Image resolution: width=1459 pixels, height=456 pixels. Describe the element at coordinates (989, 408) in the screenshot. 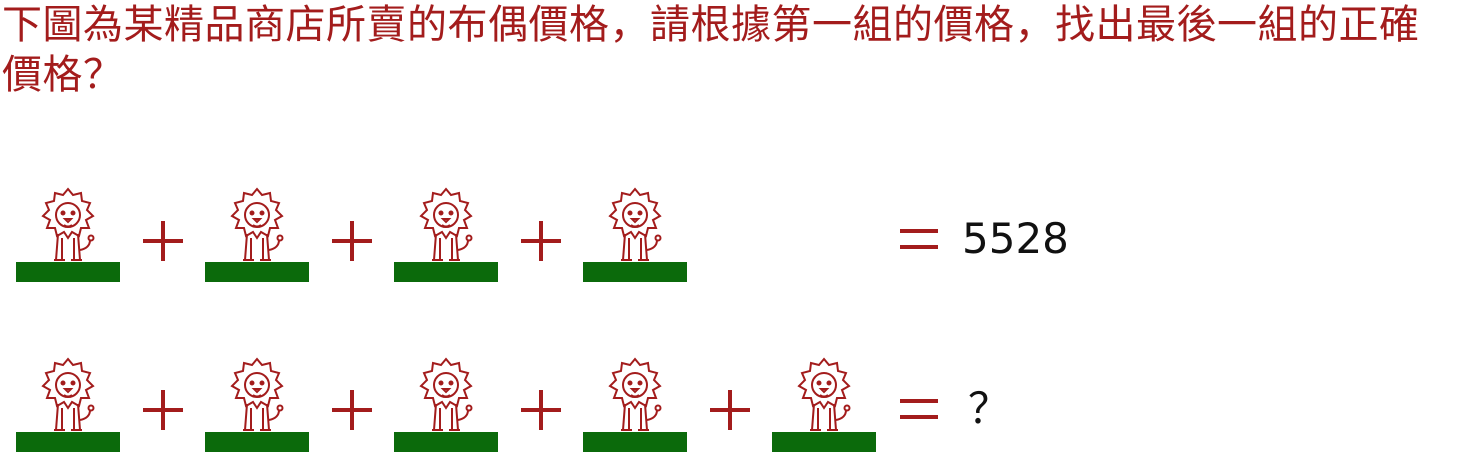

I see `row-2-result: ？` at that location.